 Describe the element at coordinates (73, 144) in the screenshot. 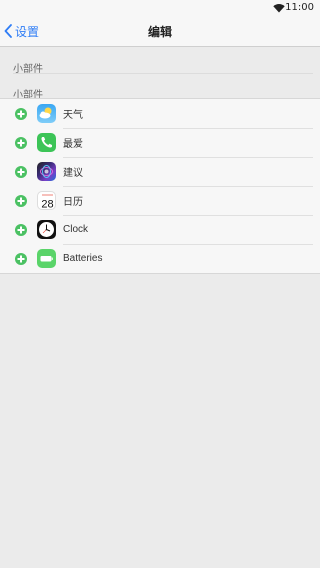

I see `widget-label: 最爱` at that location.